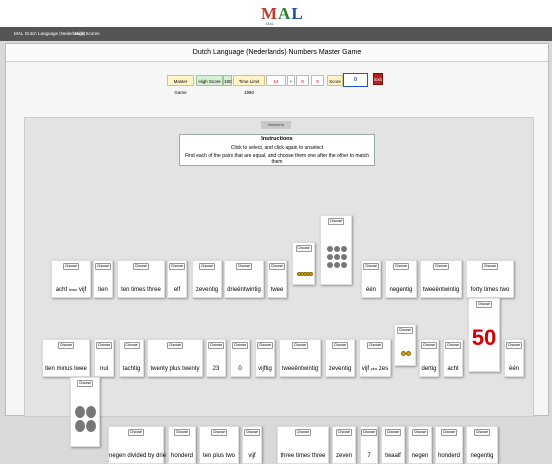 The height and width of the screenshot is (464, 552). What do you see at coordinates (131, 358) in the screenshot?
I see `card-tachtig: Choose tachtig` at bounding box center [131, 358].